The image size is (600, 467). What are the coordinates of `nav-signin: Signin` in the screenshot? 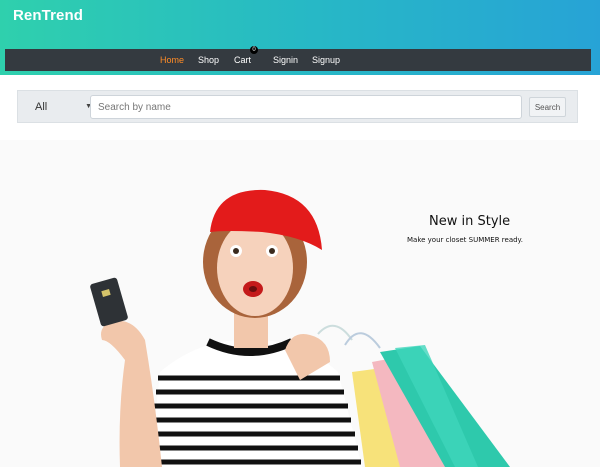 It's located at (285, 60).